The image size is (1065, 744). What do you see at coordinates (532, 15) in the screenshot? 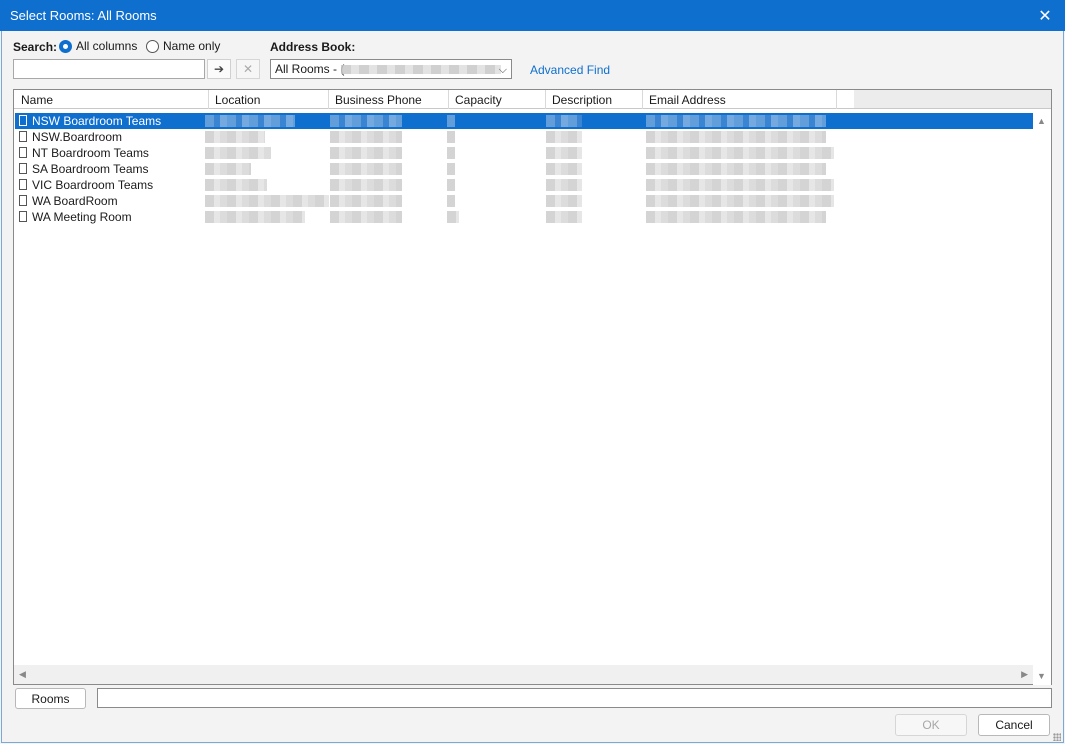
I see `title-bar: Select Rooms: All Rooms ✕` at bounding box center [532, 15].